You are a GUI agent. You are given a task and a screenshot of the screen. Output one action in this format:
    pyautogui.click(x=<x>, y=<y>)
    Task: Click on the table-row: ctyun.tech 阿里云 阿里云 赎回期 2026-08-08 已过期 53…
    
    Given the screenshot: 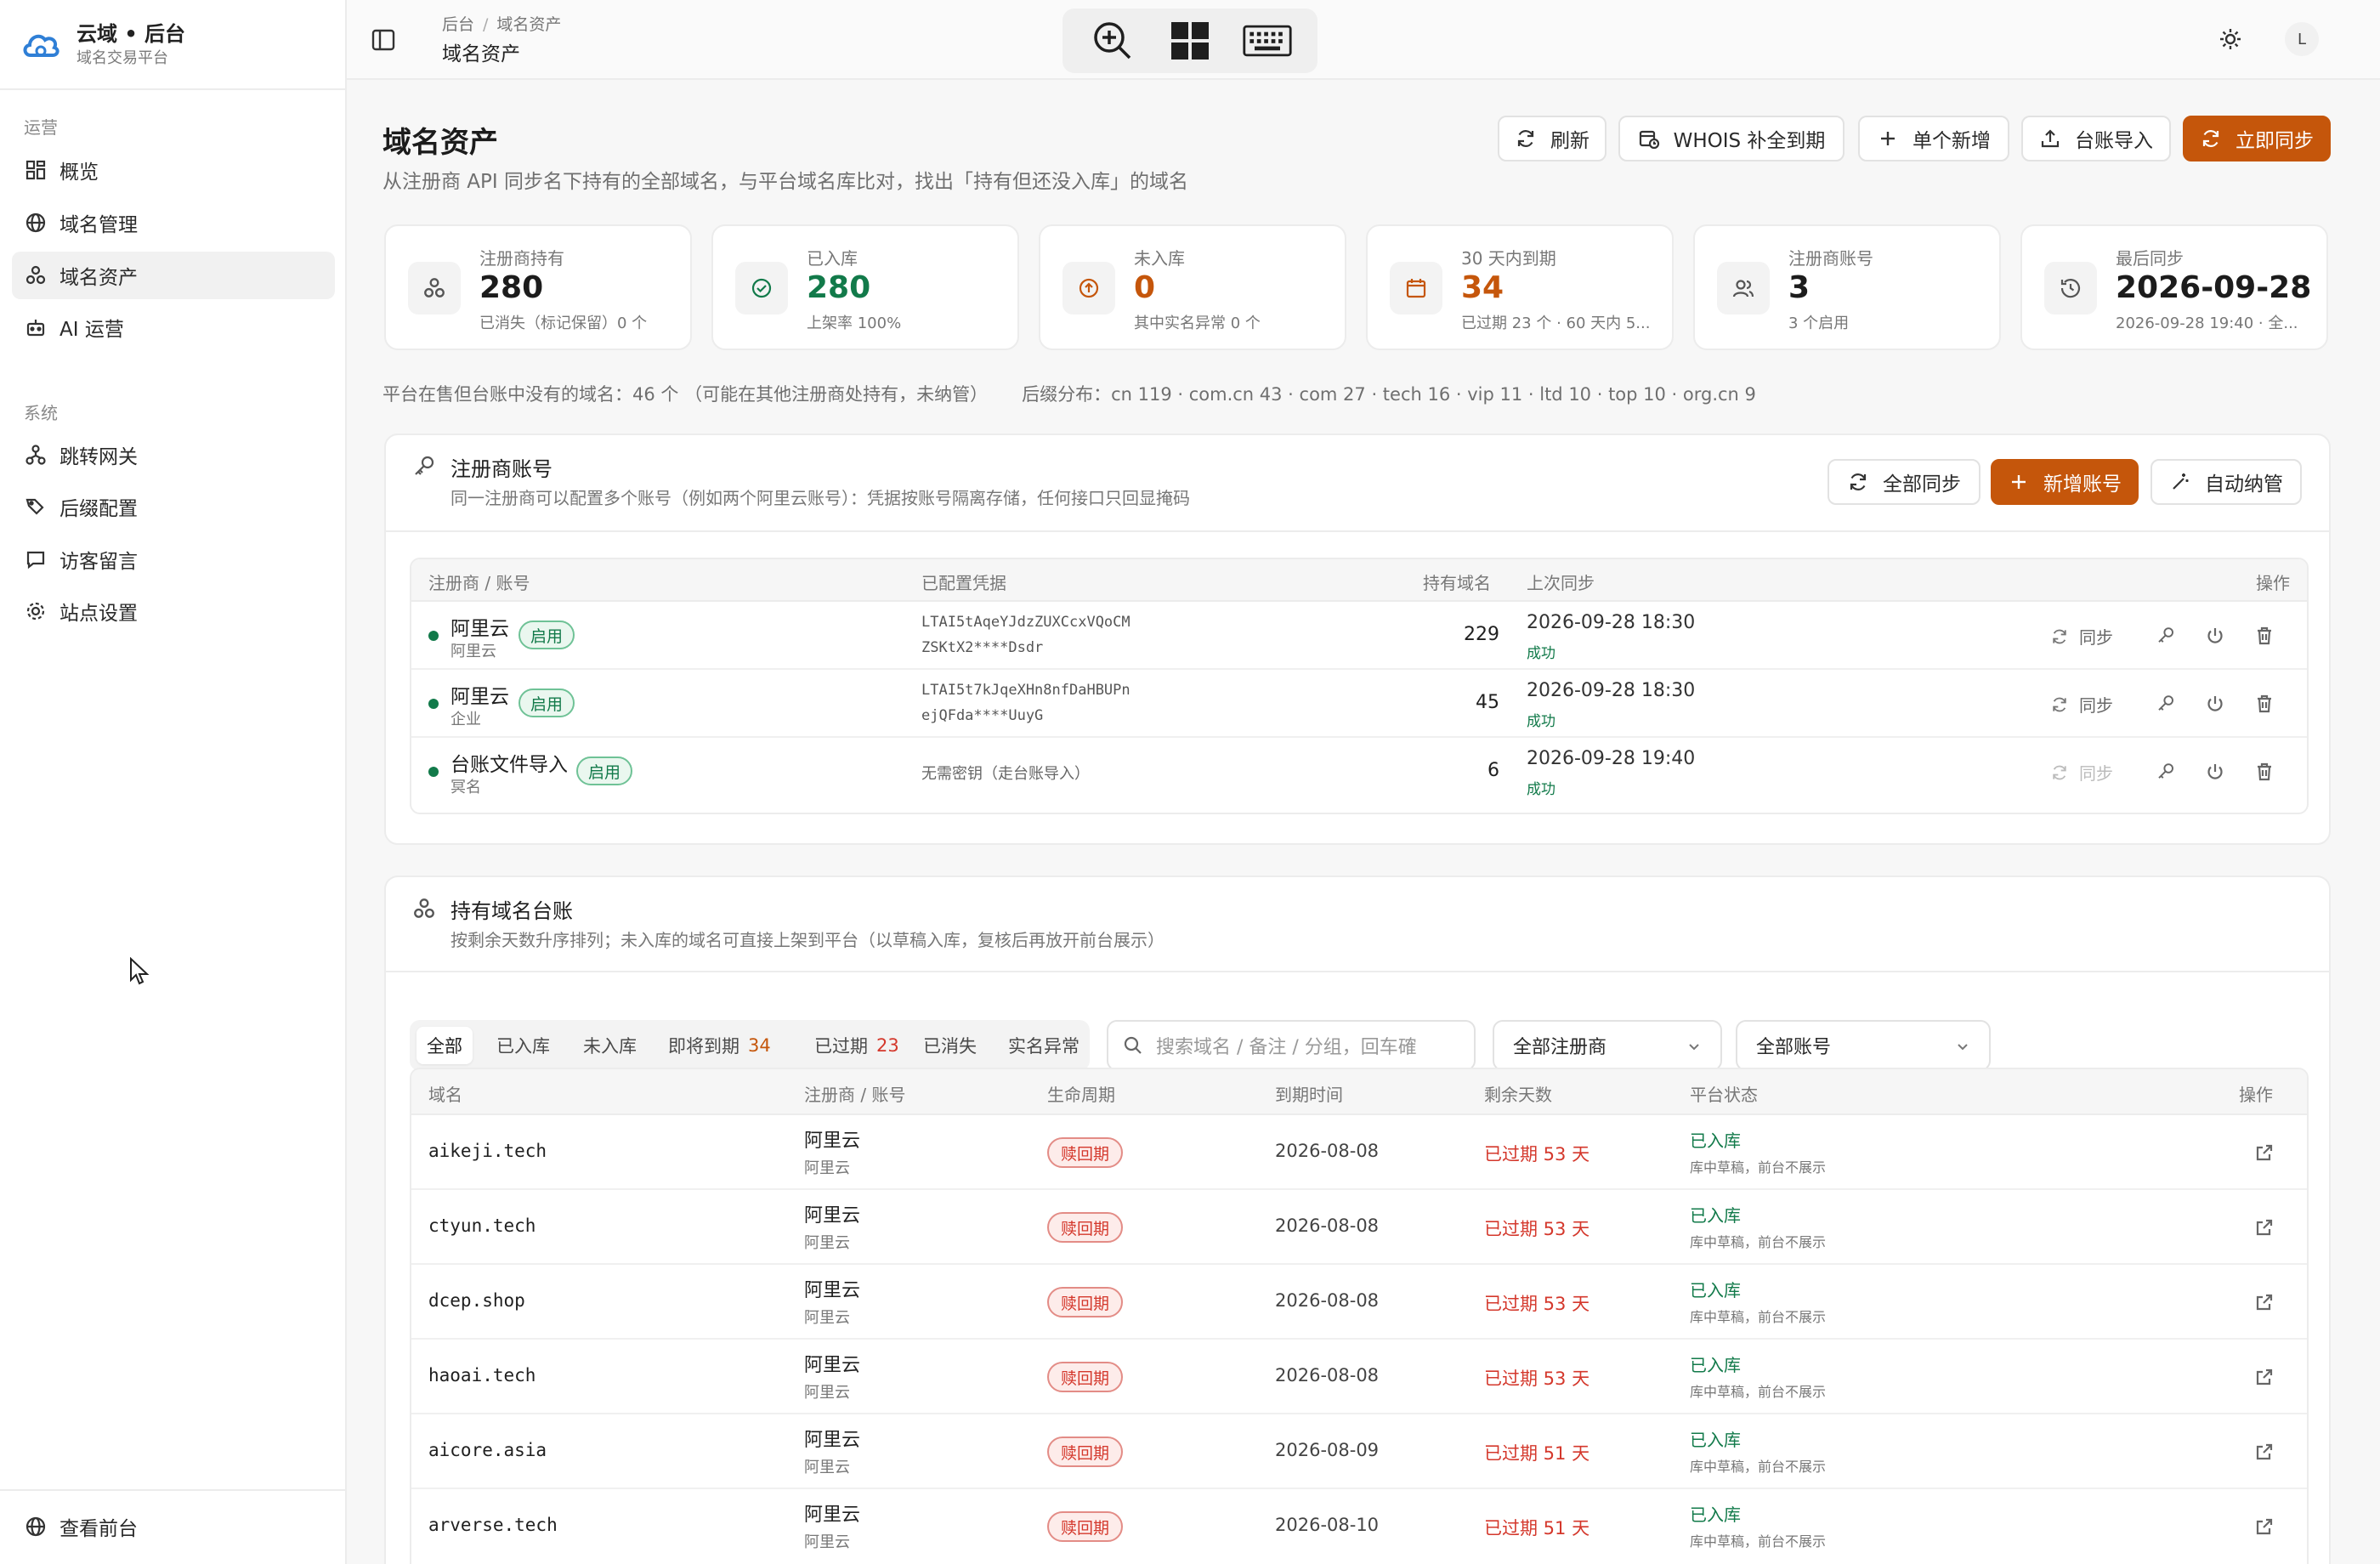 What is the action you would take?
    pyautogui.click(x=1359, y=1227)
    